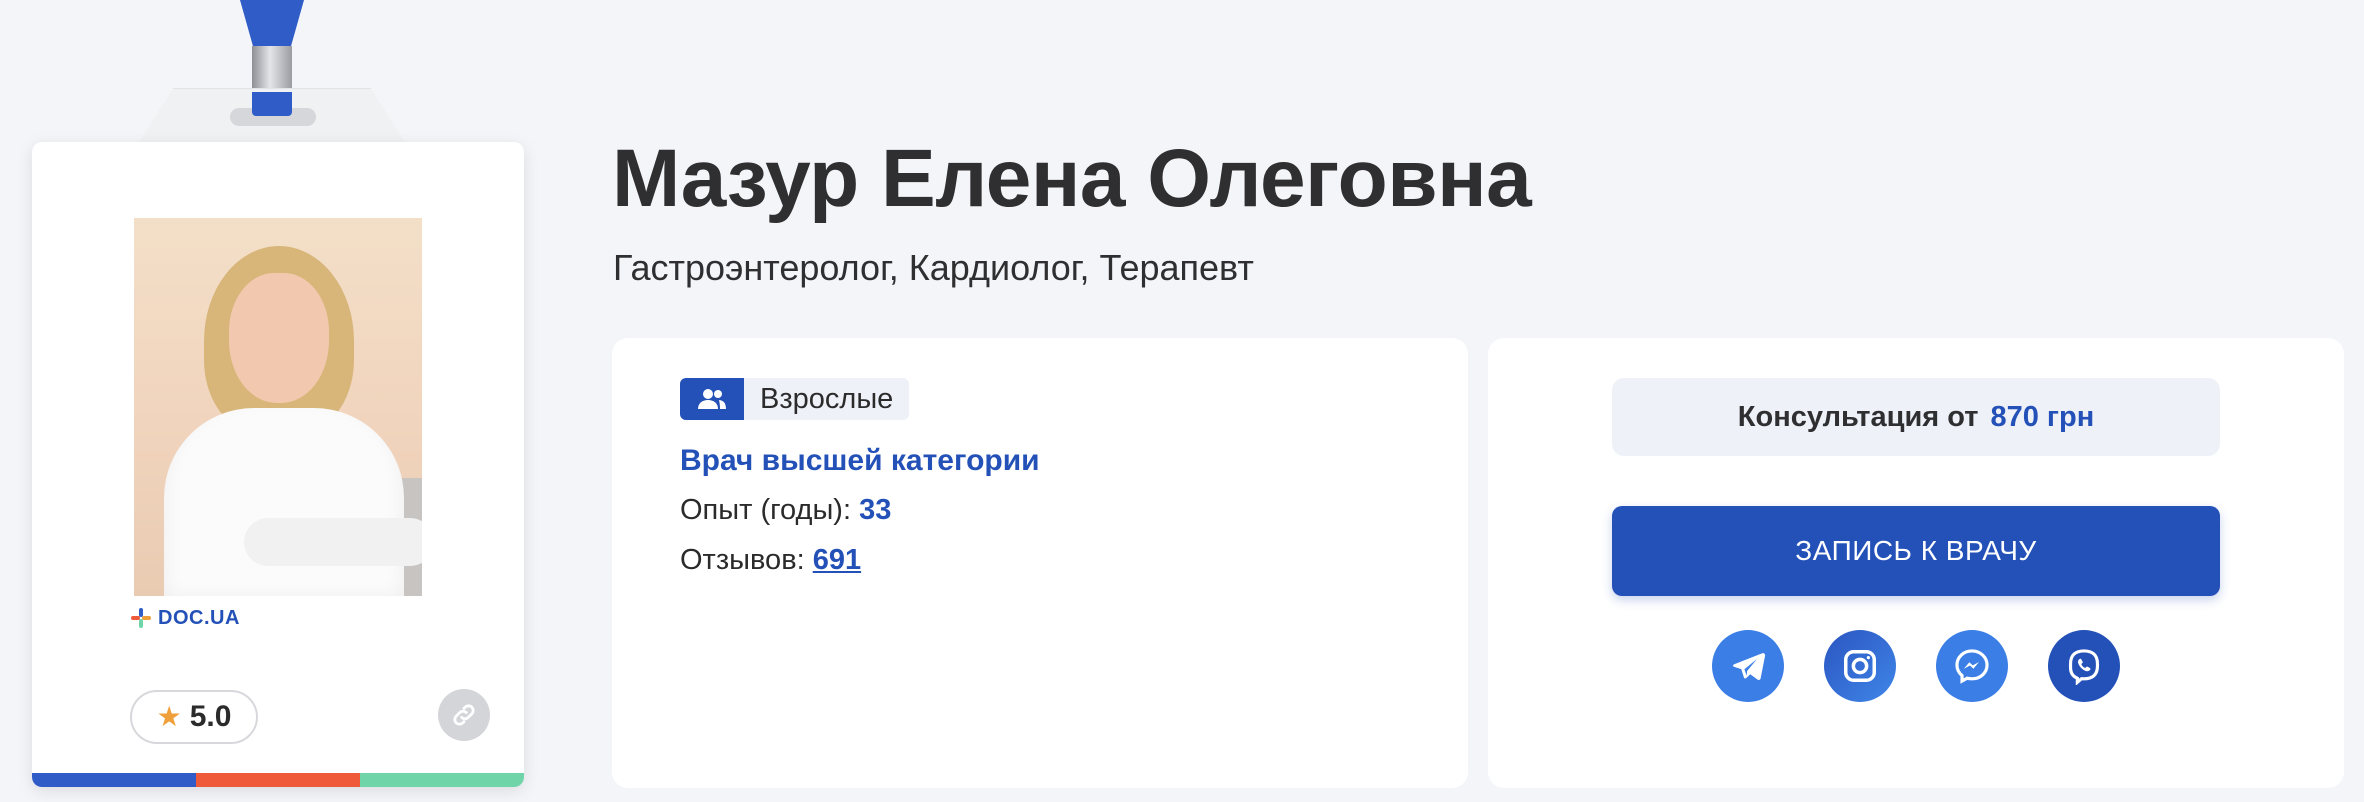  I want to click on brand-logo: DOC.UA, so click(185, 618).